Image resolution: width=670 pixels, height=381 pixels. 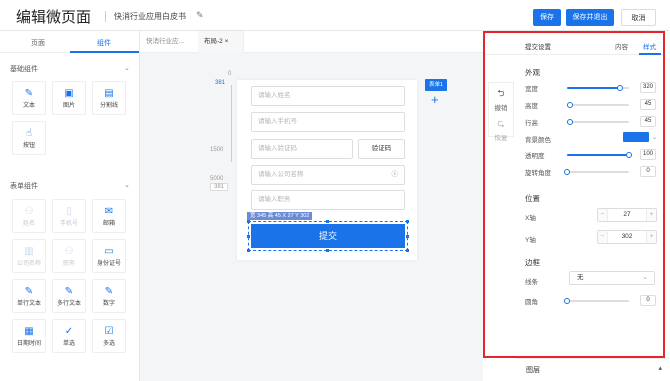 I want to click on row-label: 行高, so click(x=531, y=123).